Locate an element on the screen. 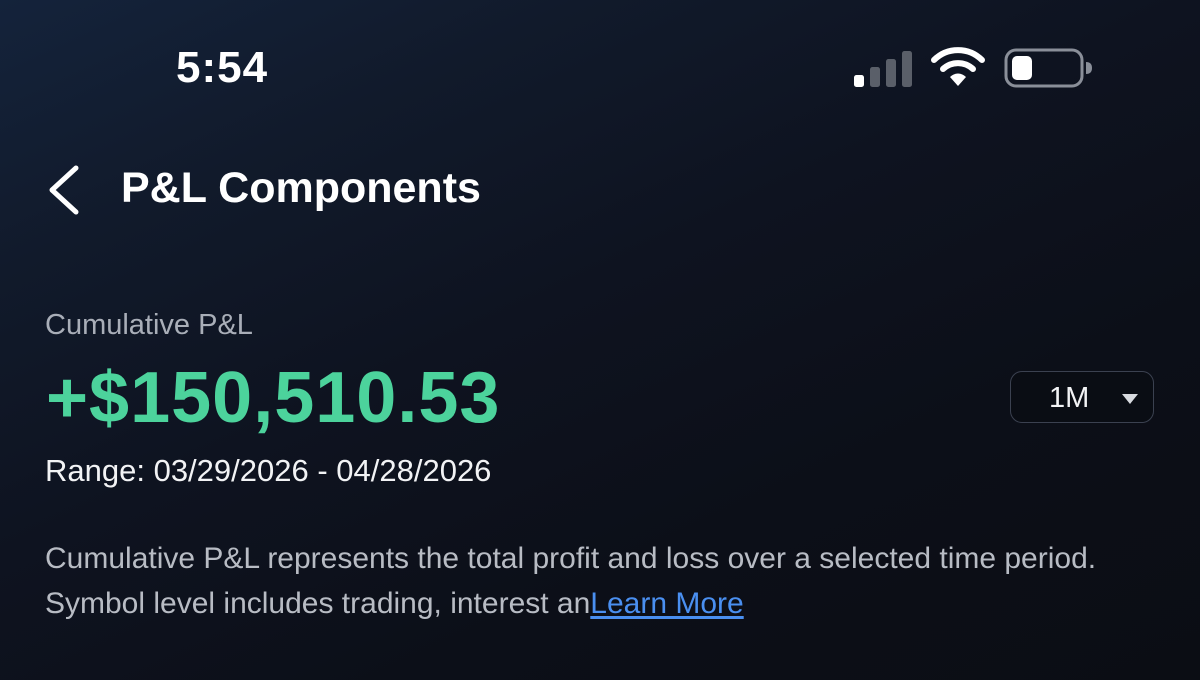 This screenshot has width=1200, height=680. battery-icon is located at coordinates (1048, 68).